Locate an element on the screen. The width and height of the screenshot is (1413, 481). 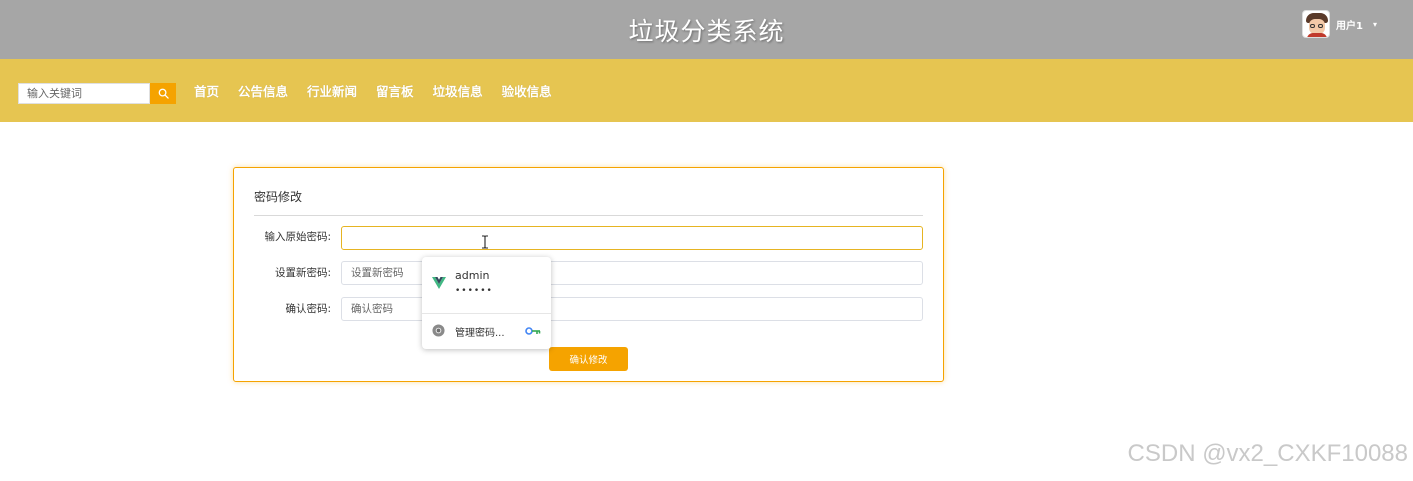
confirm-change-button: 确认修改 is located at coordinates (588, 359).